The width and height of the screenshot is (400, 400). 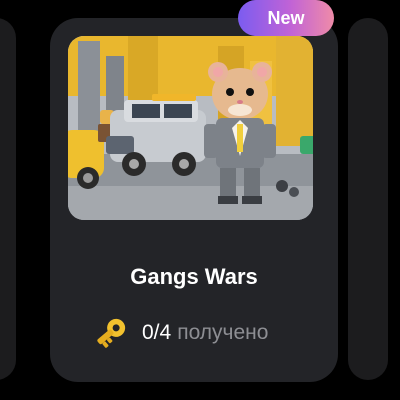 What do you see at coordinates (368, 199) in the screenshot?
I see `next-card-edge` at bounding box center [368, 199].